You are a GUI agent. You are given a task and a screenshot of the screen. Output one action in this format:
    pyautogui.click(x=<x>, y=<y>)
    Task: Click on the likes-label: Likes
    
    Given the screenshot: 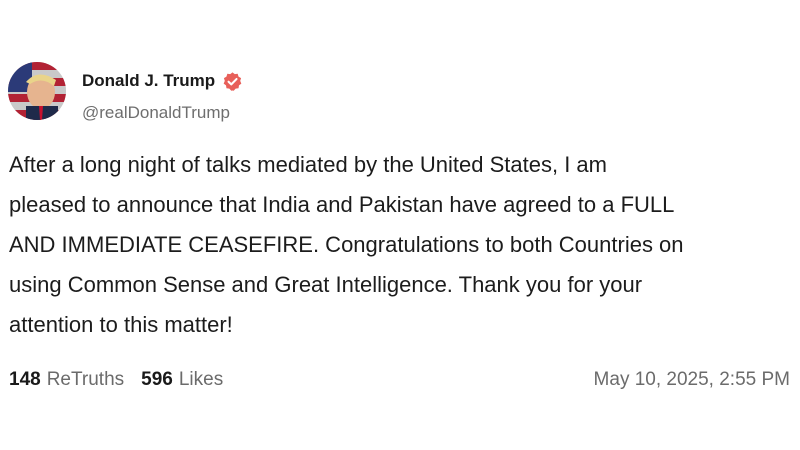 What is the action you would take?
    pyautogui.click(x=201, y=379)
    